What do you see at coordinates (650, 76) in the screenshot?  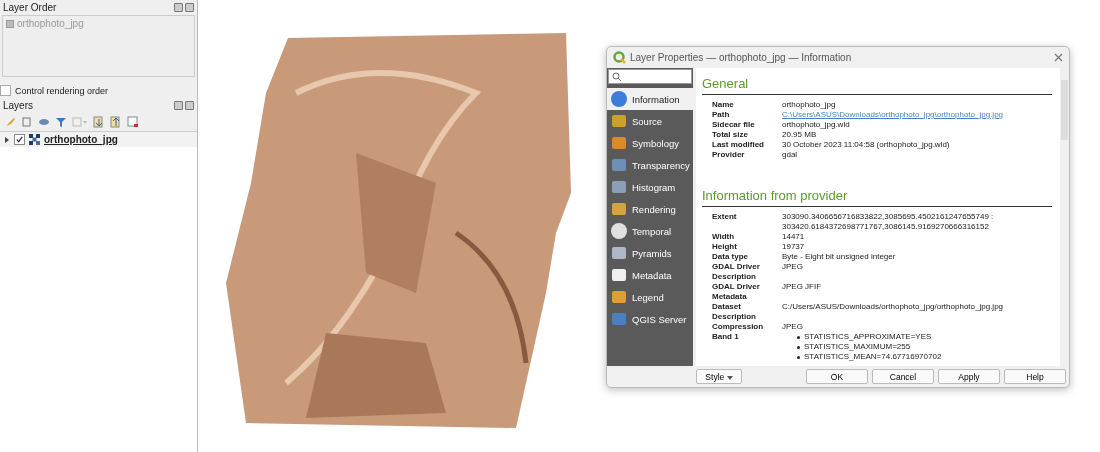 I see `search-field` at bounding box center [650, 76].